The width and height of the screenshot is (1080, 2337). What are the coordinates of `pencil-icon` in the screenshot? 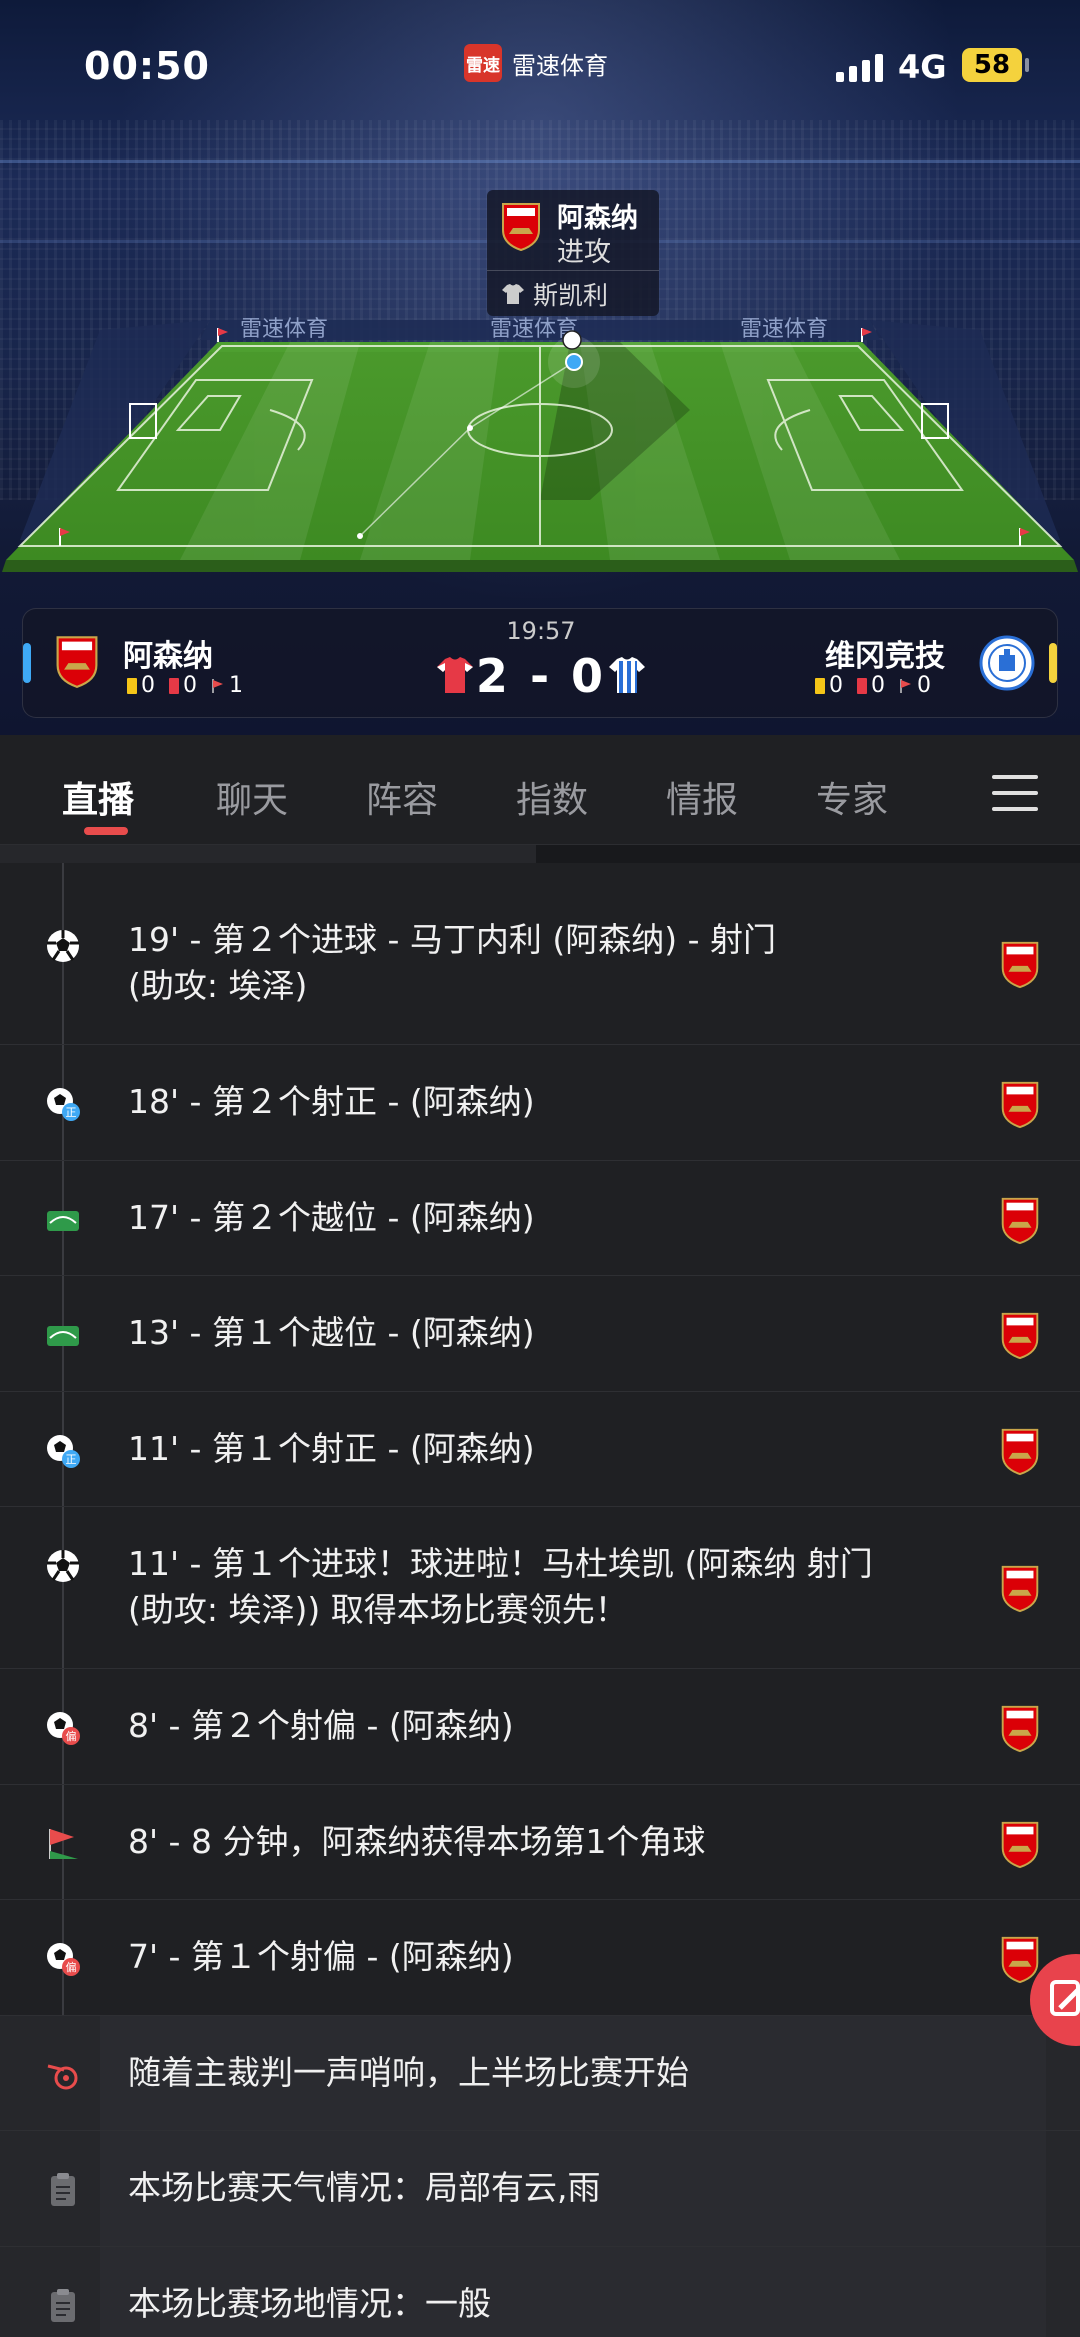 It's located at (1065, 1998).